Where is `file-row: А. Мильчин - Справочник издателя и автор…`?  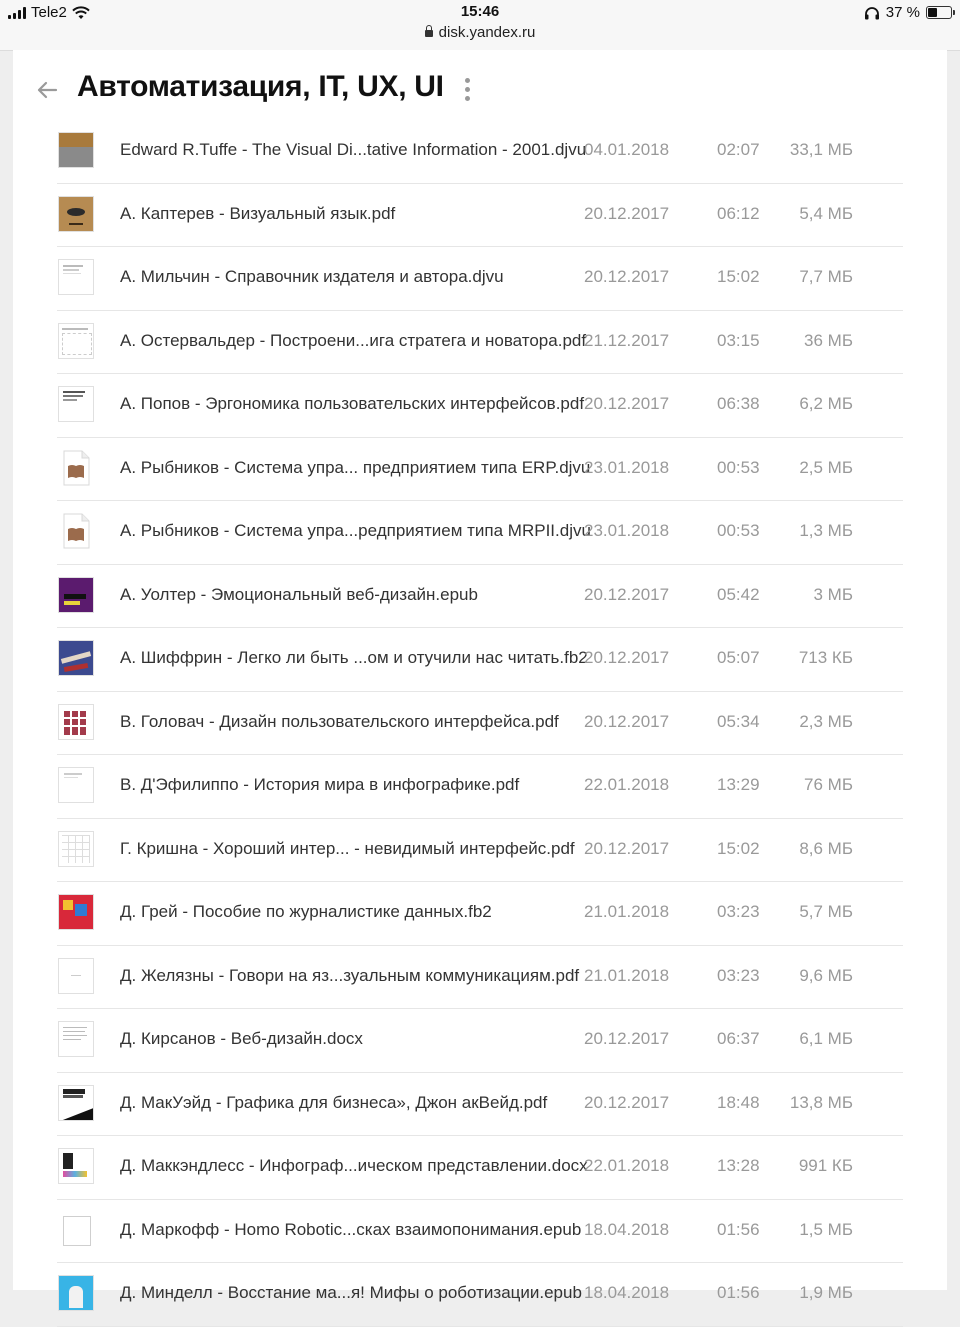 file-row: А. Мильчин - Справочник издателя и автор… is located at coordinates (480, 279).